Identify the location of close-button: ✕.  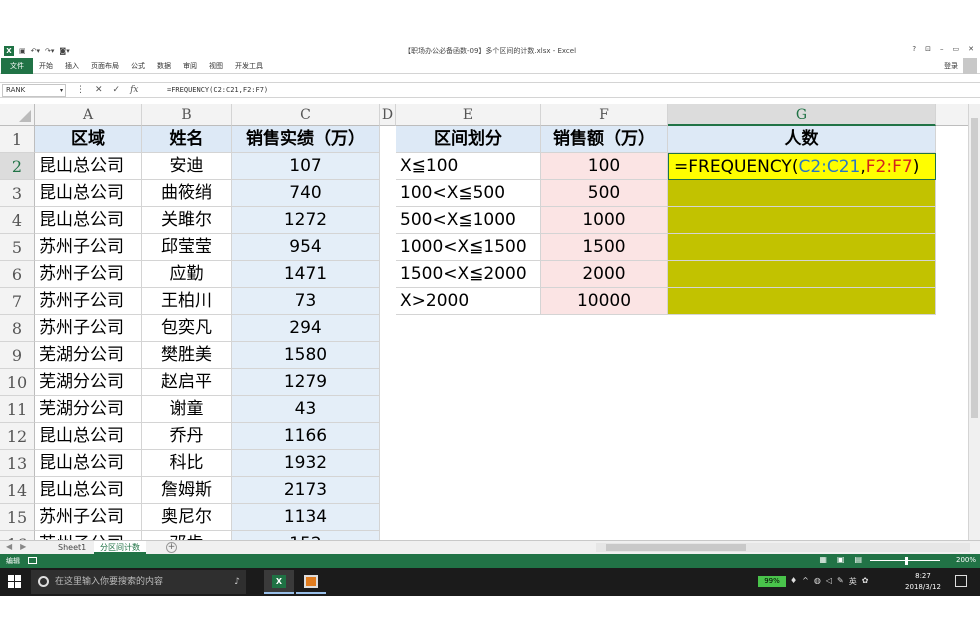
(971, 49).